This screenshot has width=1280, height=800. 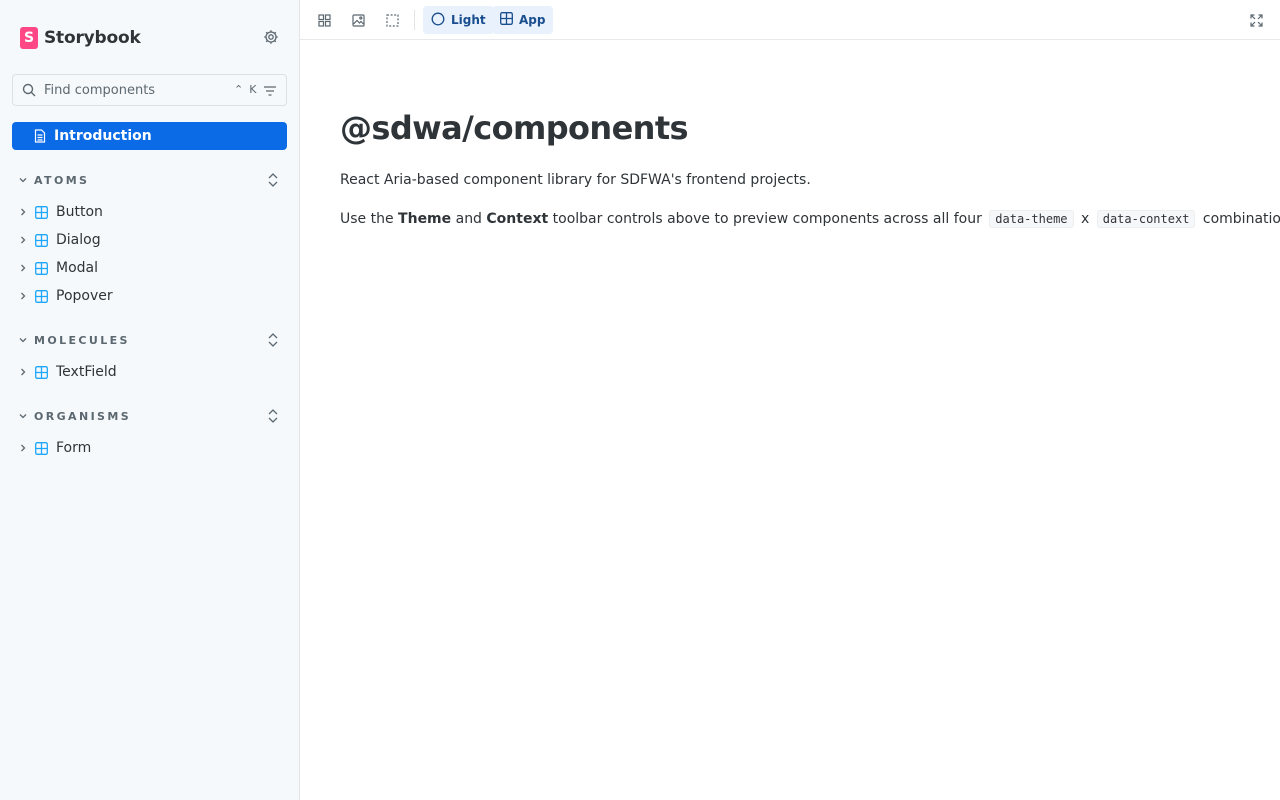 I want to click on page-title: @sdwa/components, so click(x=514, y=128).